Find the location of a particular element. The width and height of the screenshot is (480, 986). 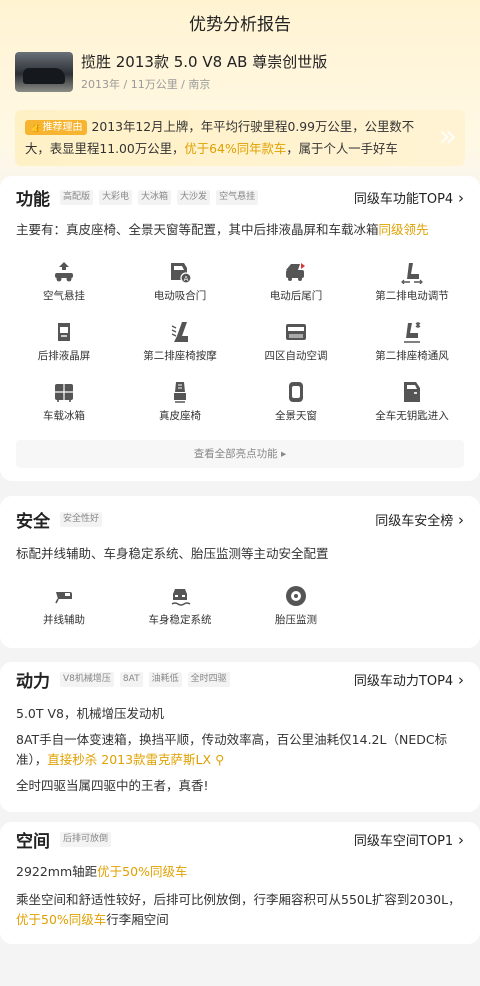

safety-item: 并线辅助 is located at coordinates (64, 608).